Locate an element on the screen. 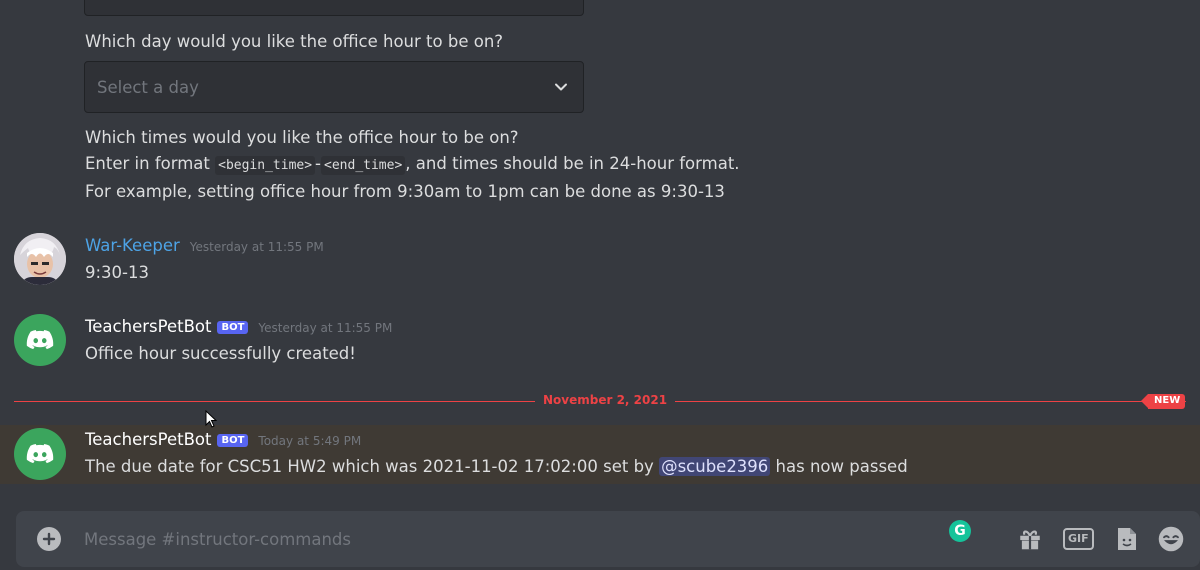 This screenshot has height=570, width=1200. add-attachment-button is located at coordinates (49, 539).